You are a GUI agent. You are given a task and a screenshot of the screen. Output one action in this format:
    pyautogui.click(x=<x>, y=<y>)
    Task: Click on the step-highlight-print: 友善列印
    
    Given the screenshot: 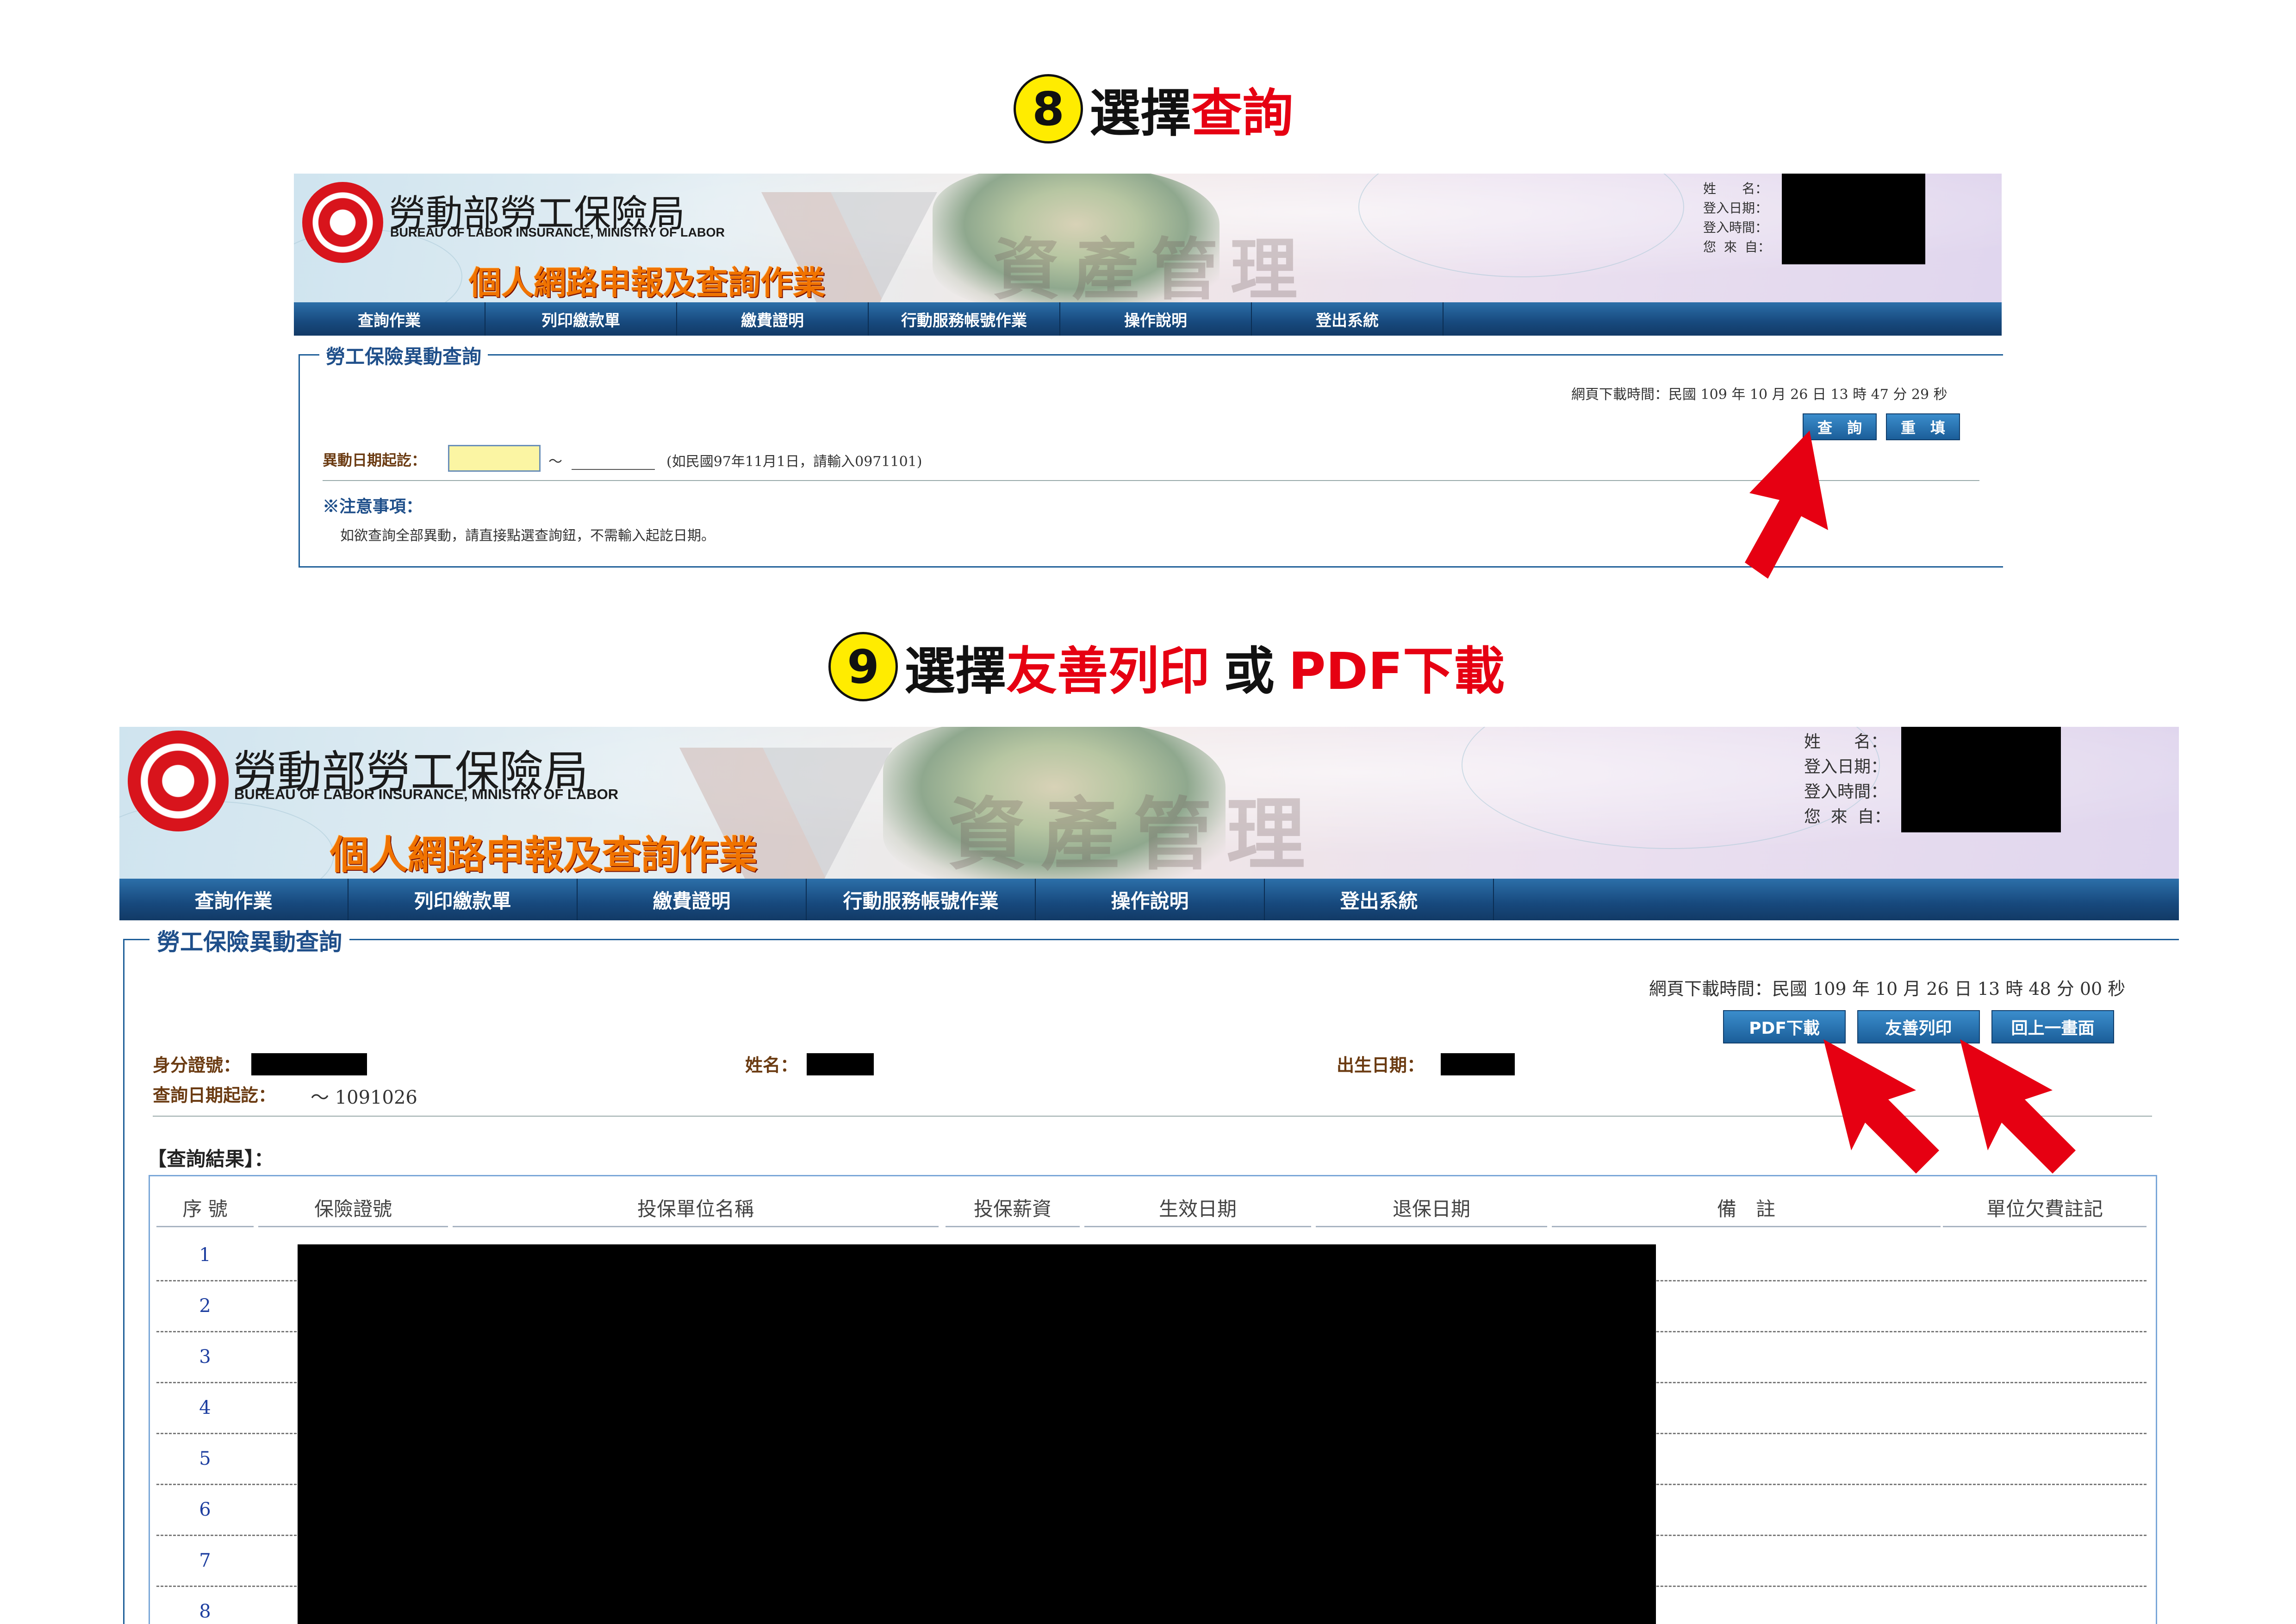 What is the action you would take?
    pyautogui.click(x=1108, y=671)
    